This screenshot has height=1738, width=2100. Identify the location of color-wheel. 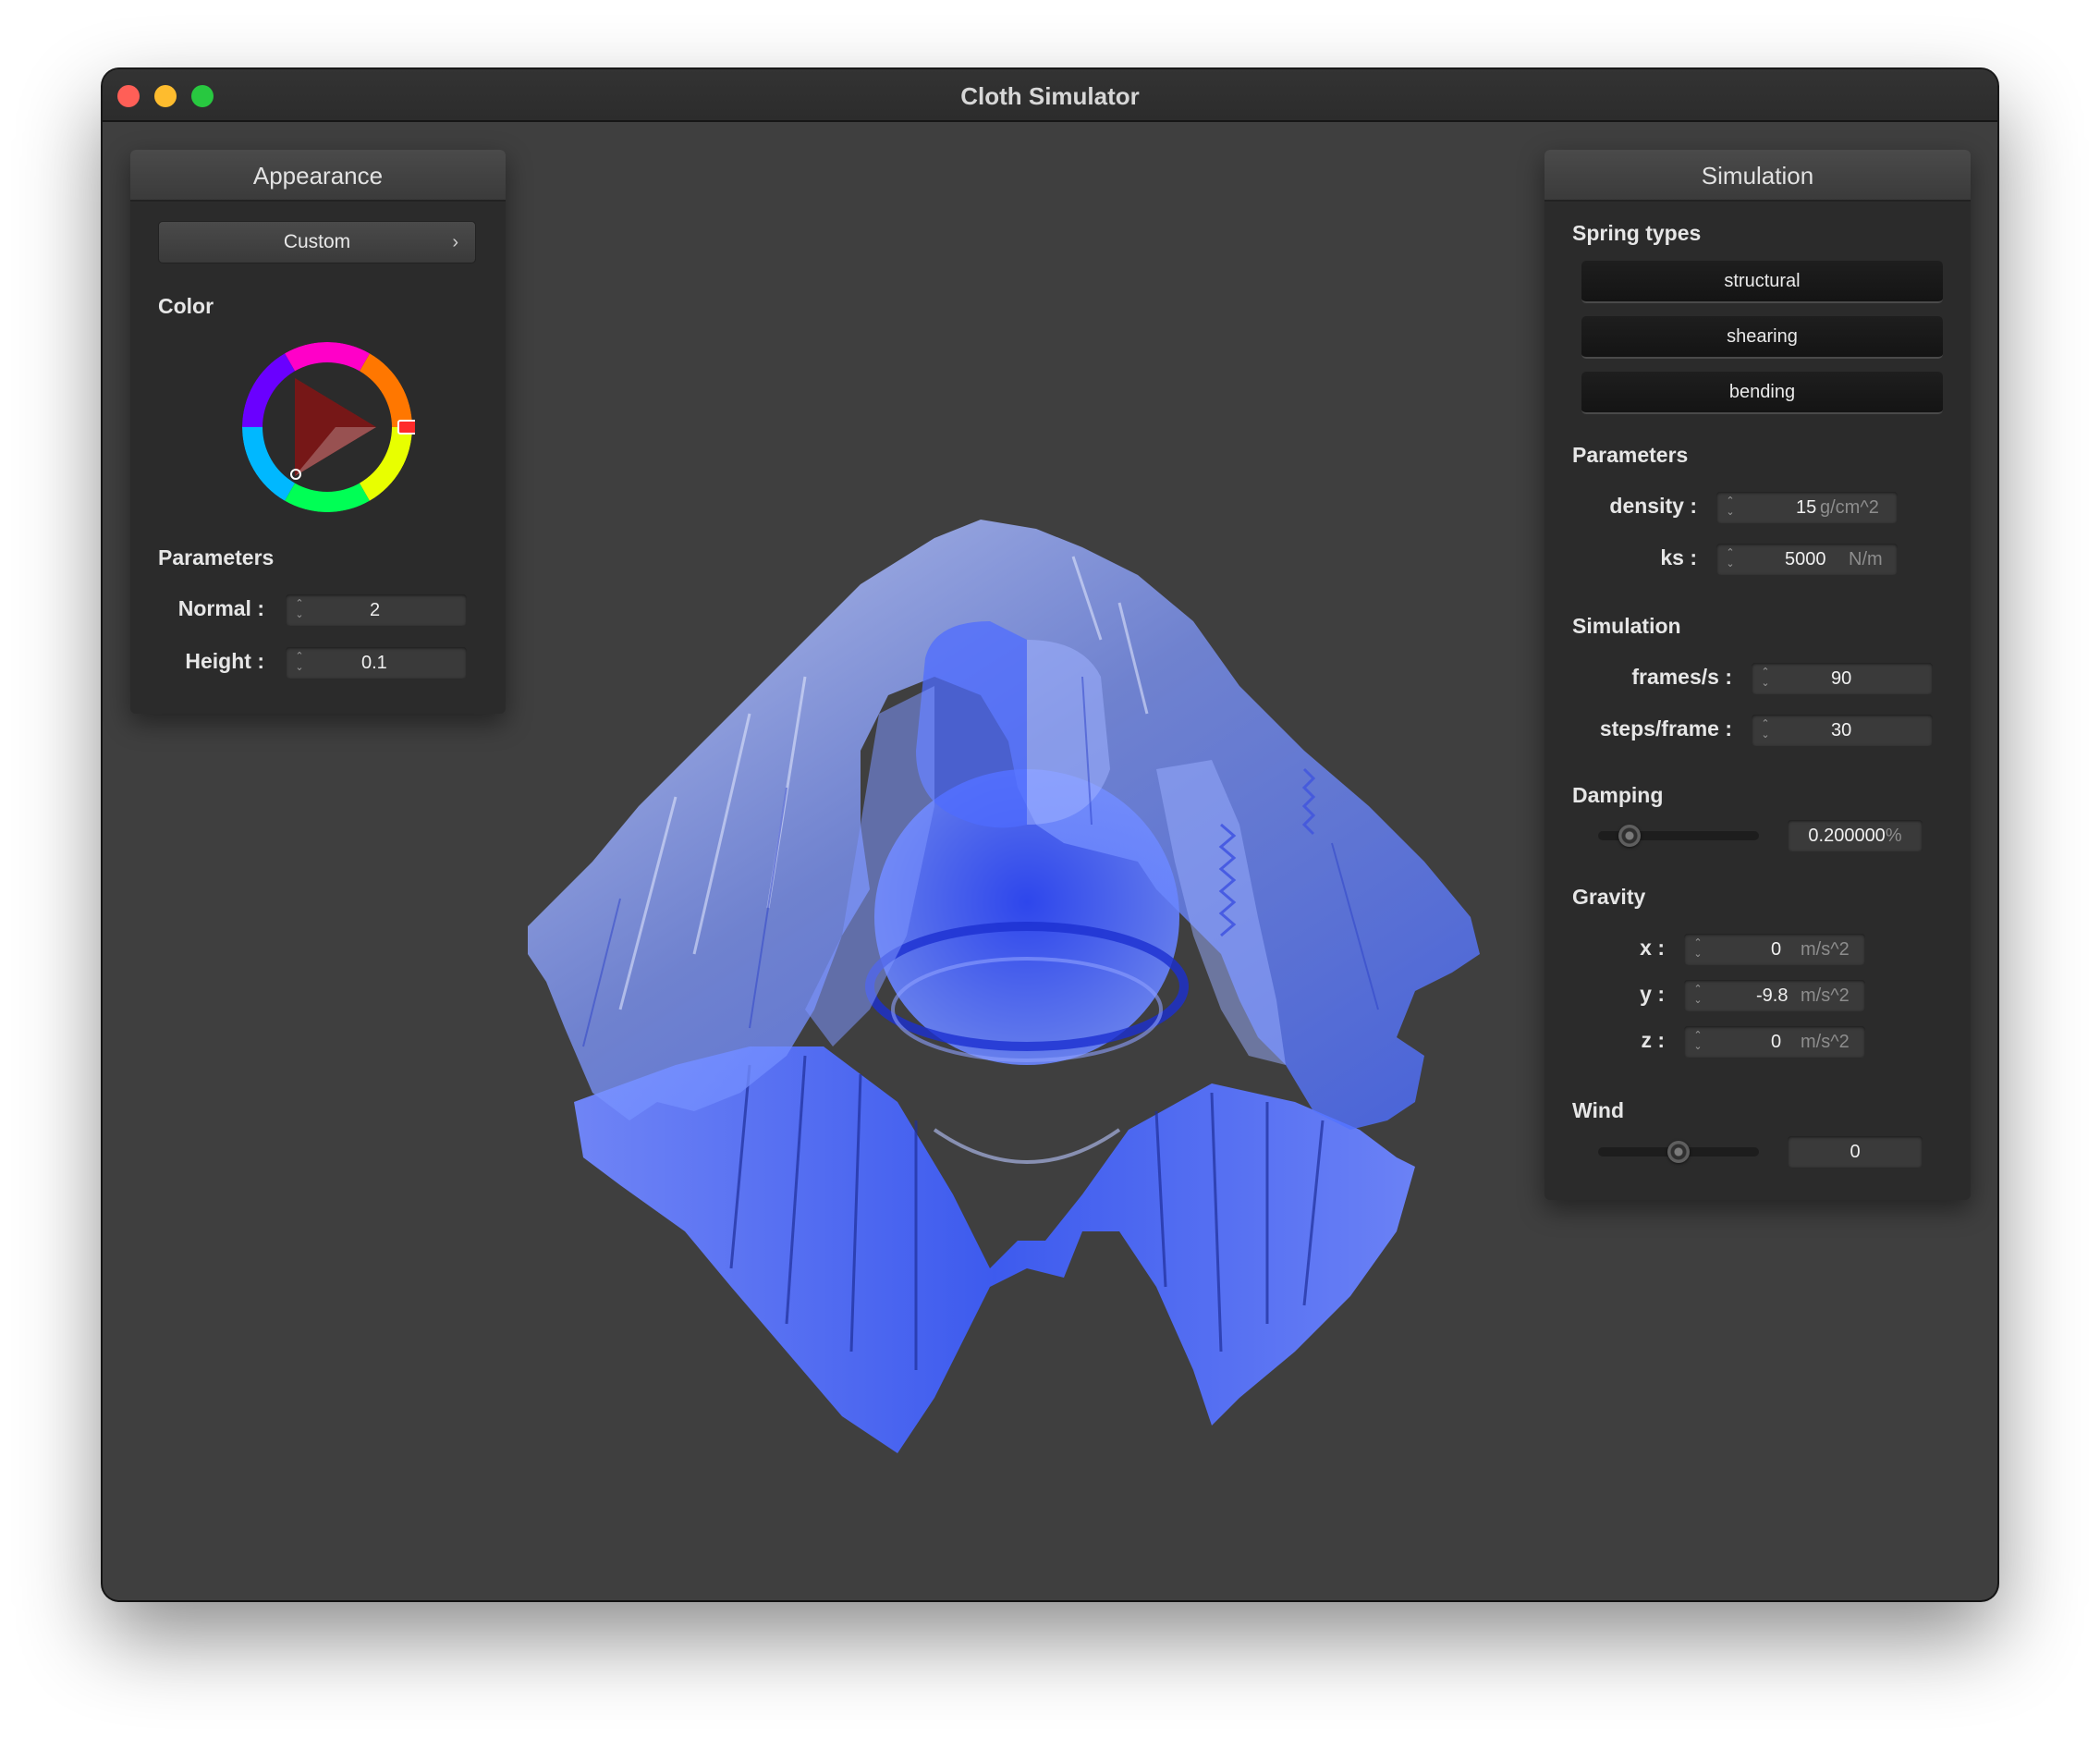
(327, 427).